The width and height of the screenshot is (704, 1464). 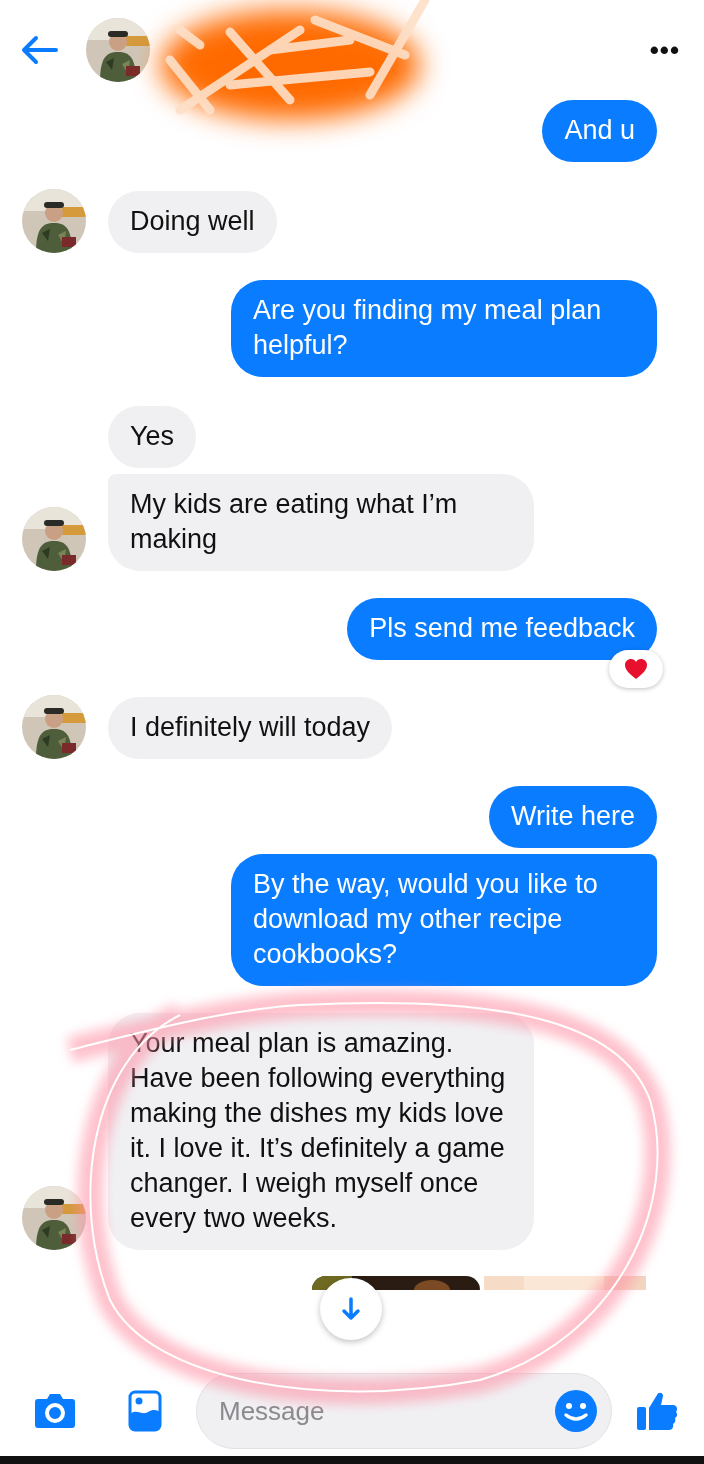 What do you see at coordinates (192, 222) in the screenshot?
I see `message-bubble: Doing well` at bounding box center [192, 222].